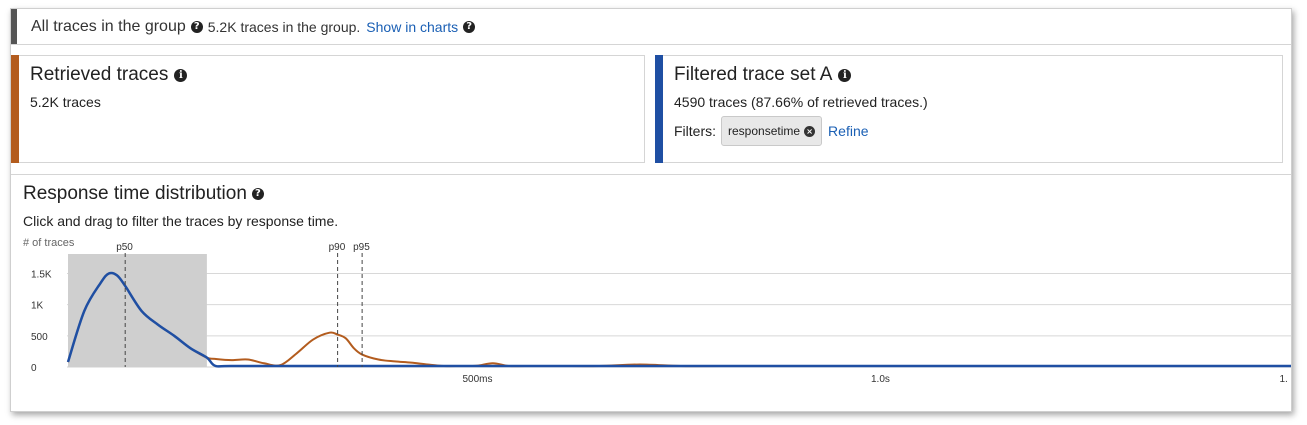 This screenshot has height=425, width=1307. I want to click on group-title: All traces in the group, so click(108, 26).